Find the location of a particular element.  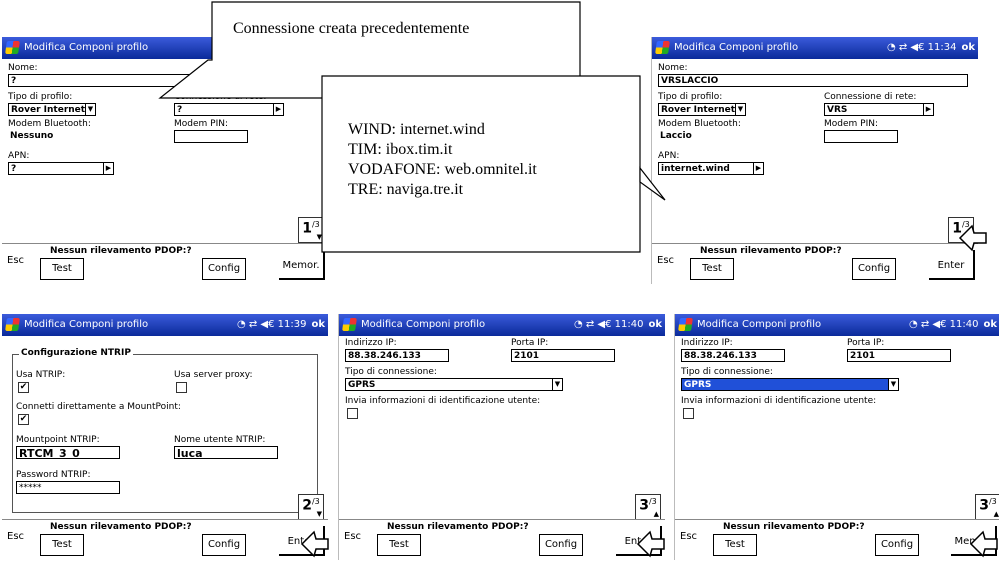

apn-line-tim: TIM: ibox.tim.it is located at coordinates (400, 149).